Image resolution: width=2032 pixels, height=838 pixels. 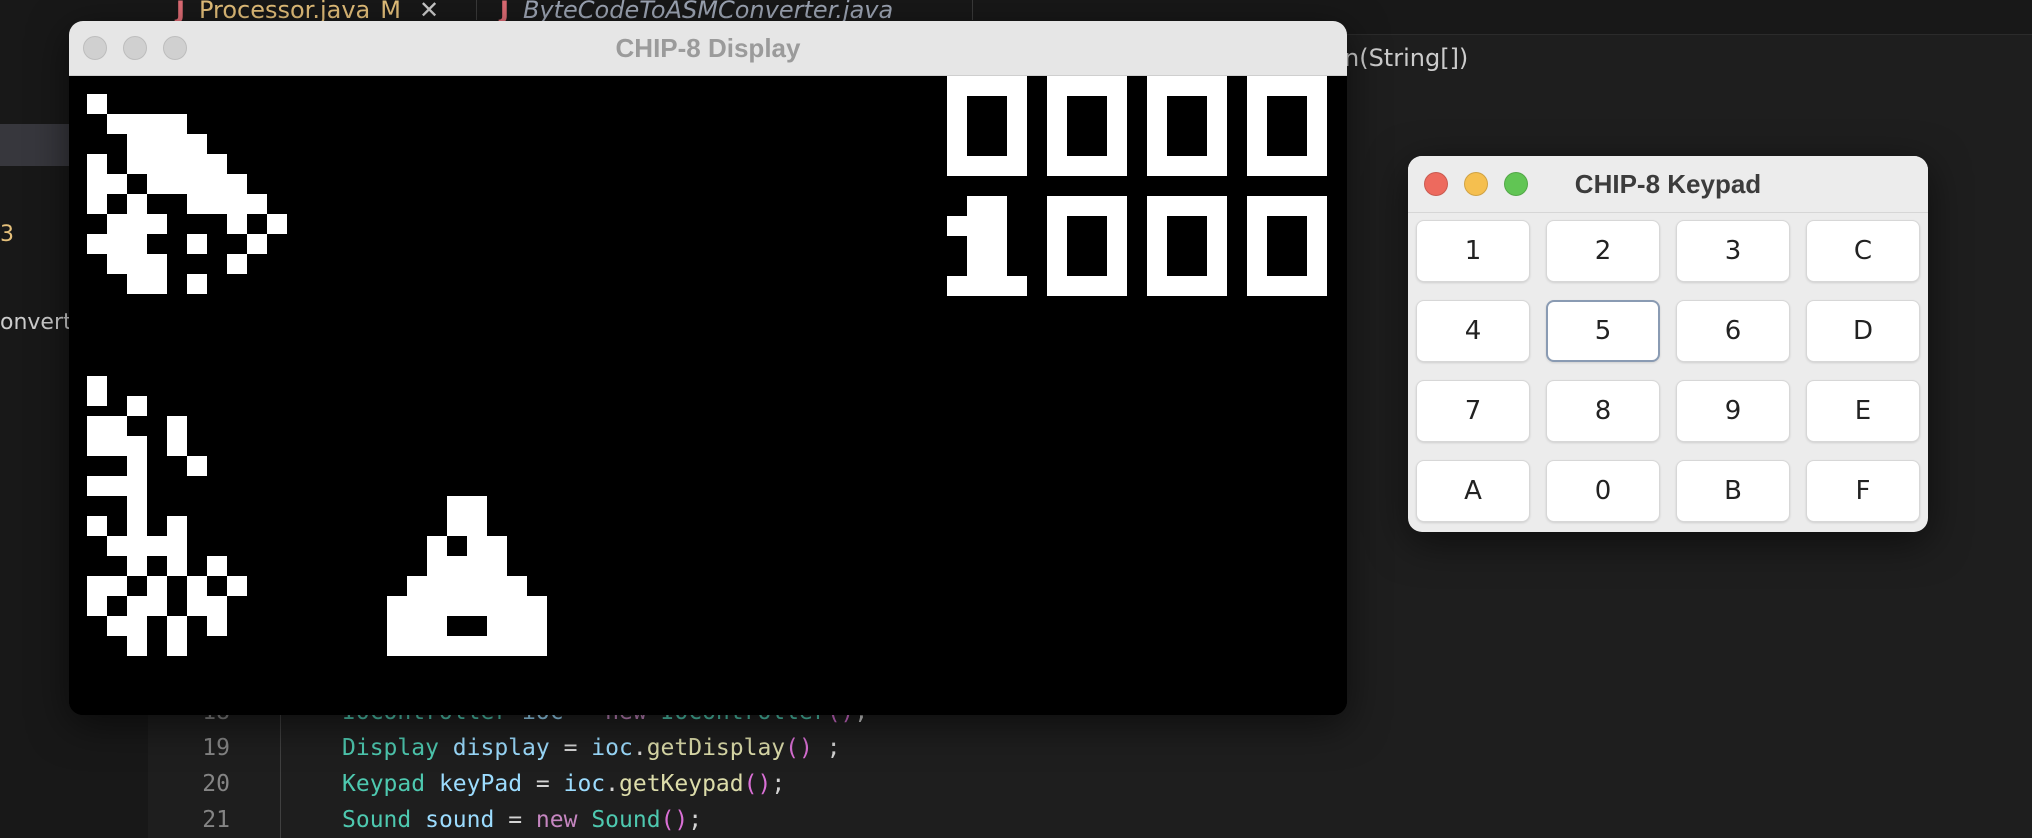 I want to click on key-b-button: B, so click(x=1733, y=491).